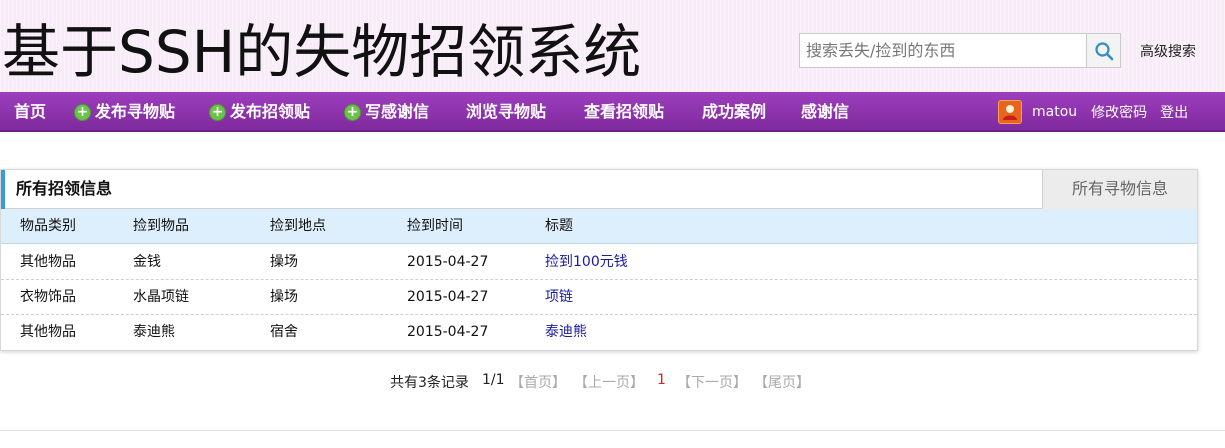 This screenshot has height=448, width=1225. What do you see at coordinates (609, 382) in the screenshot?
I see `prev-page-link: 【上一页】` at bounding box center [609, 382].